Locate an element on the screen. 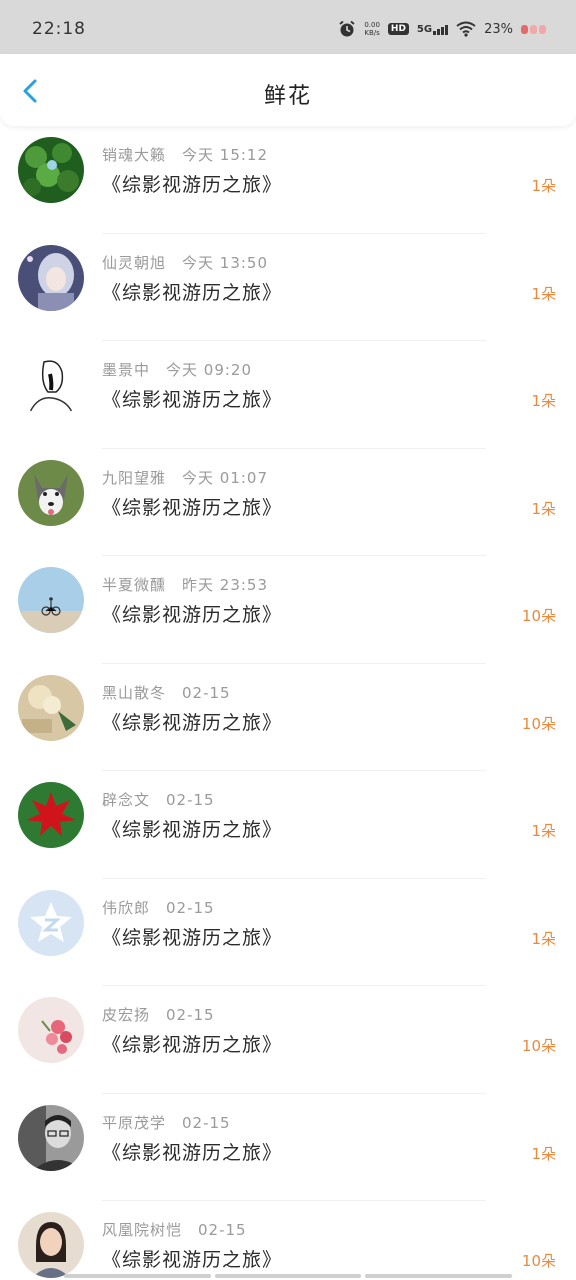 The image size is (576, 1280). user-name: 风凰院树恺 is located at coordinates (142, 1230).